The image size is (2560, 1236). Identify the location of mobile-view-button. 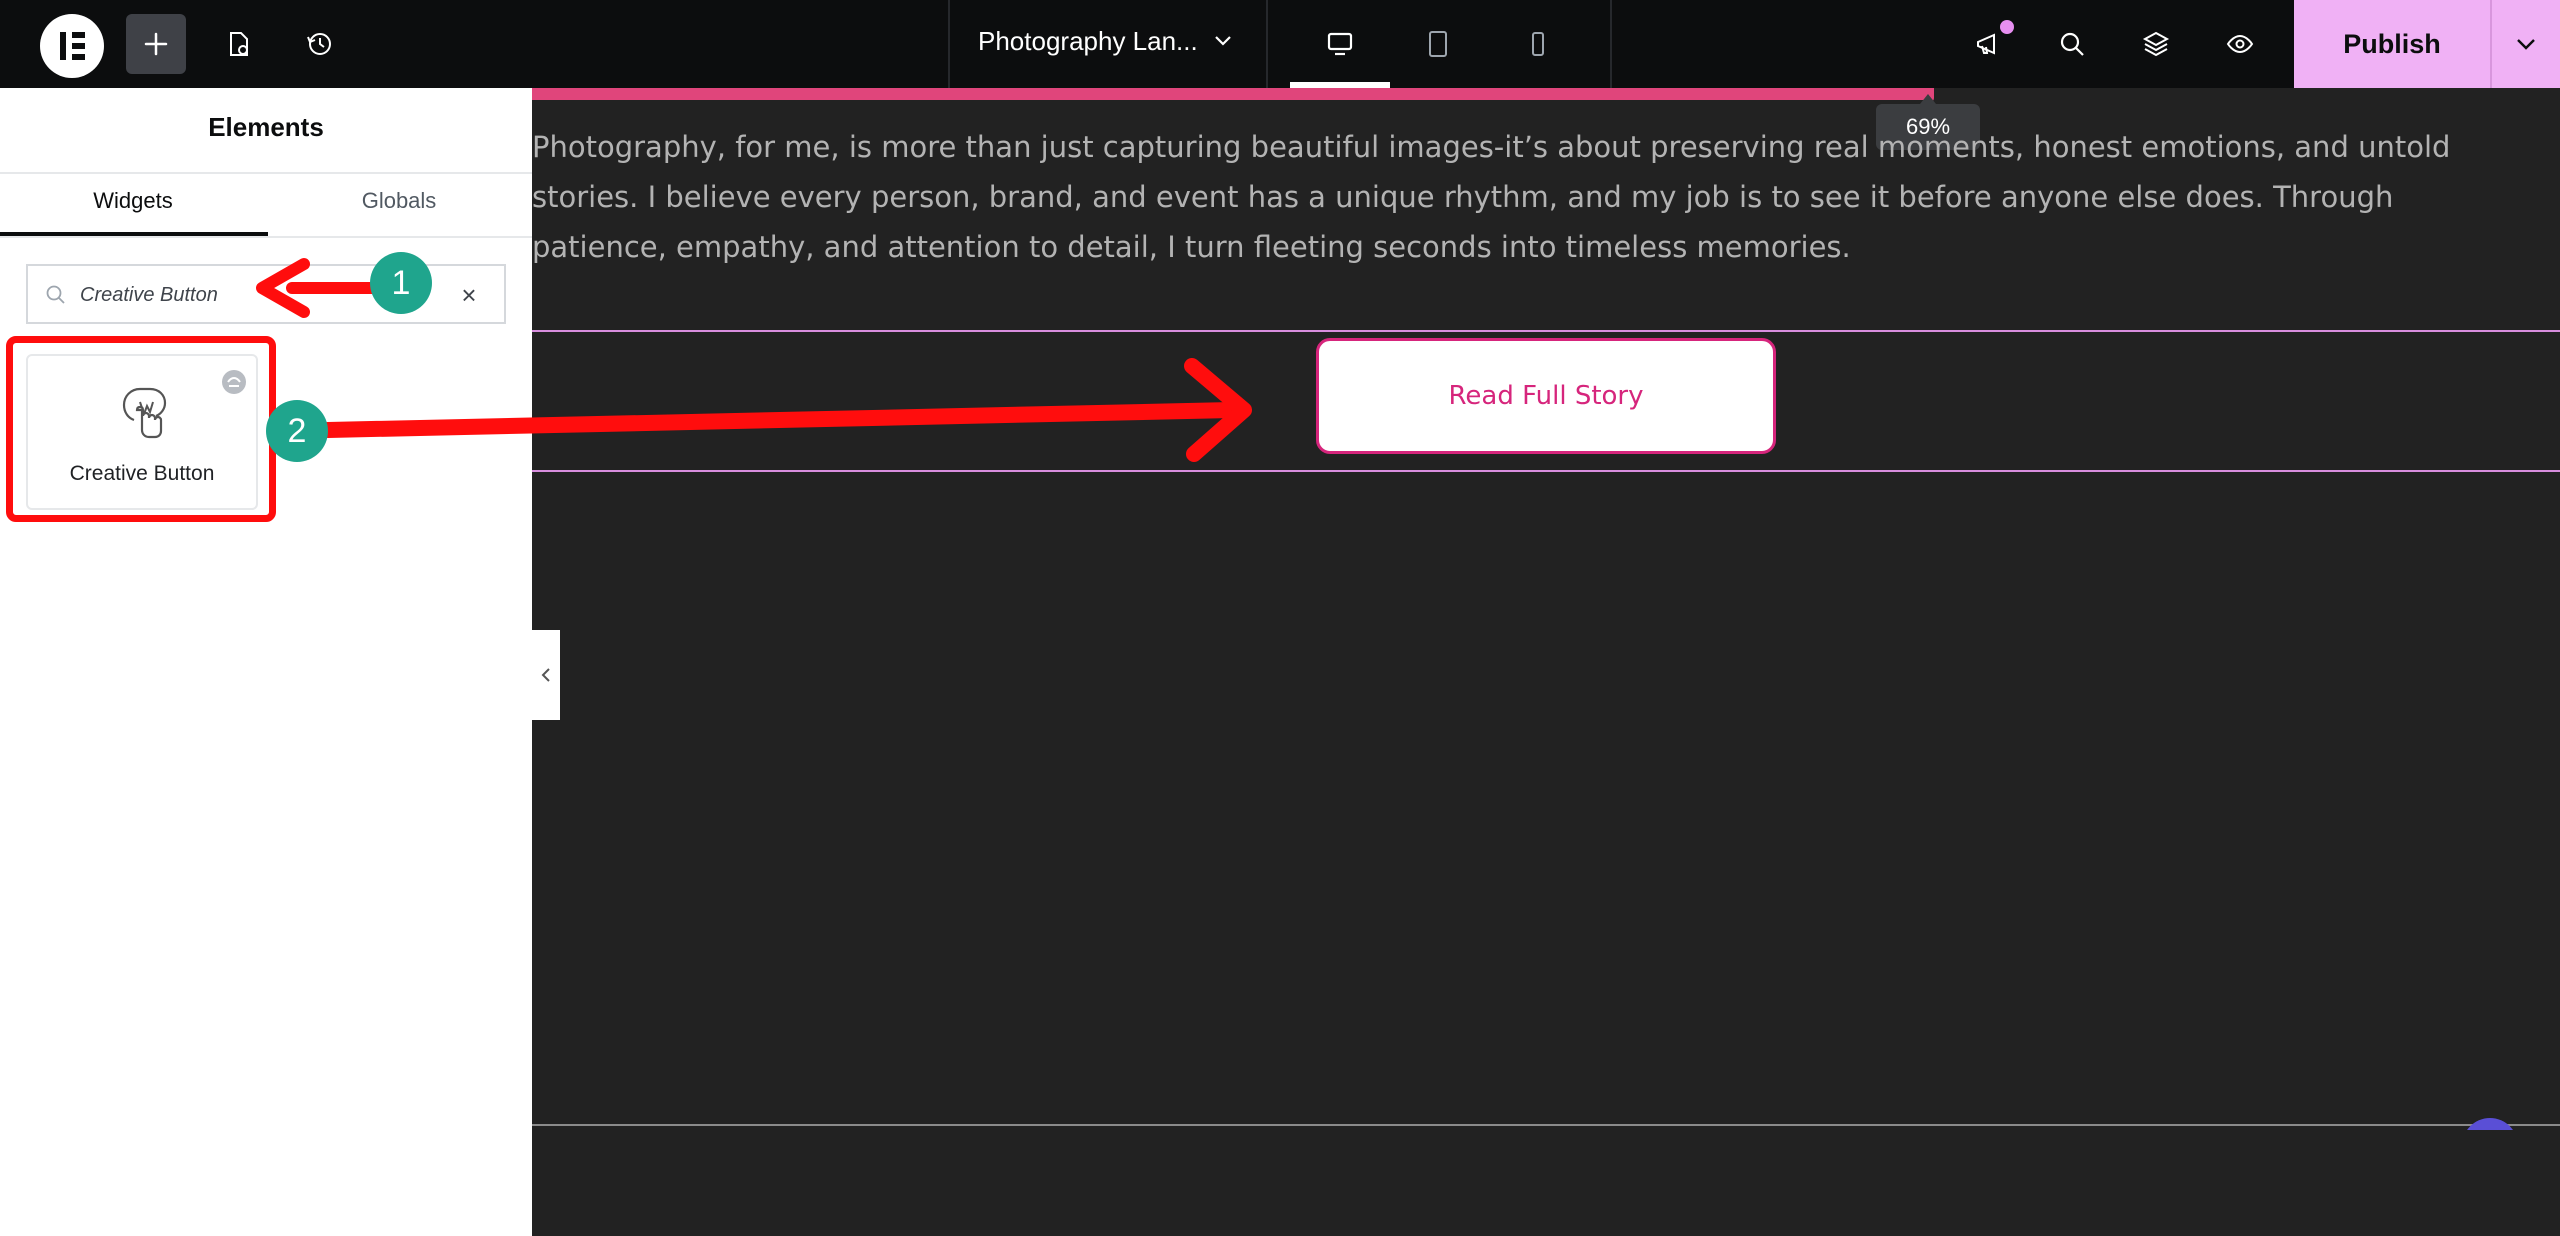
(1538, 44).